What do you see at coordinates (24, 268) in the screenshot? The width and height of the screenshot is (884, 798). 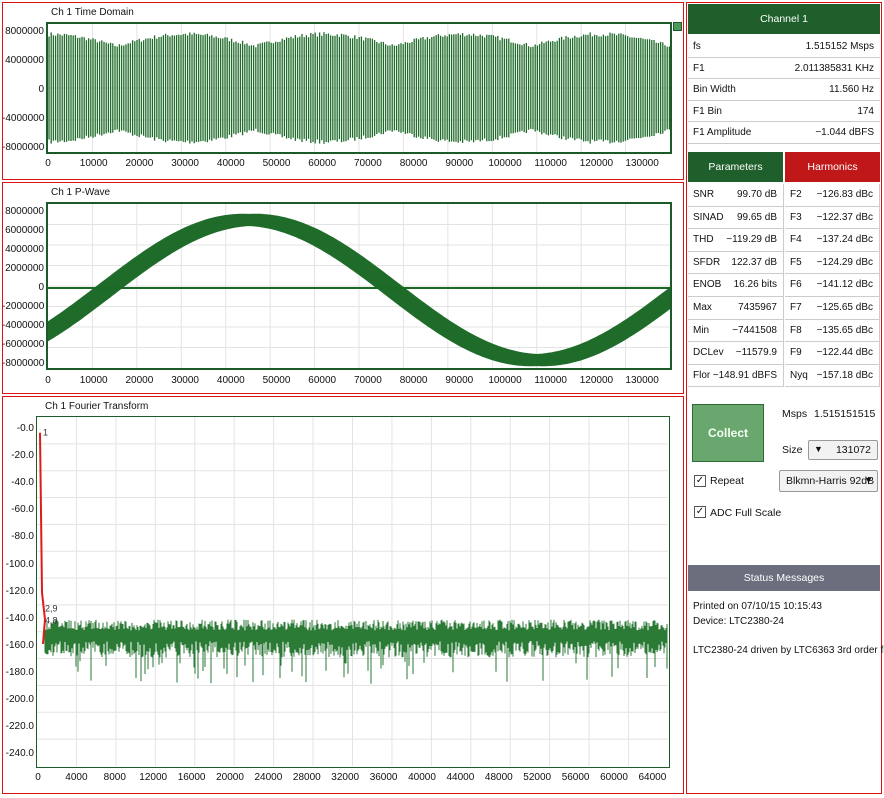 I see `y-tick-label: 2000000` at bounding box center [24, 268].